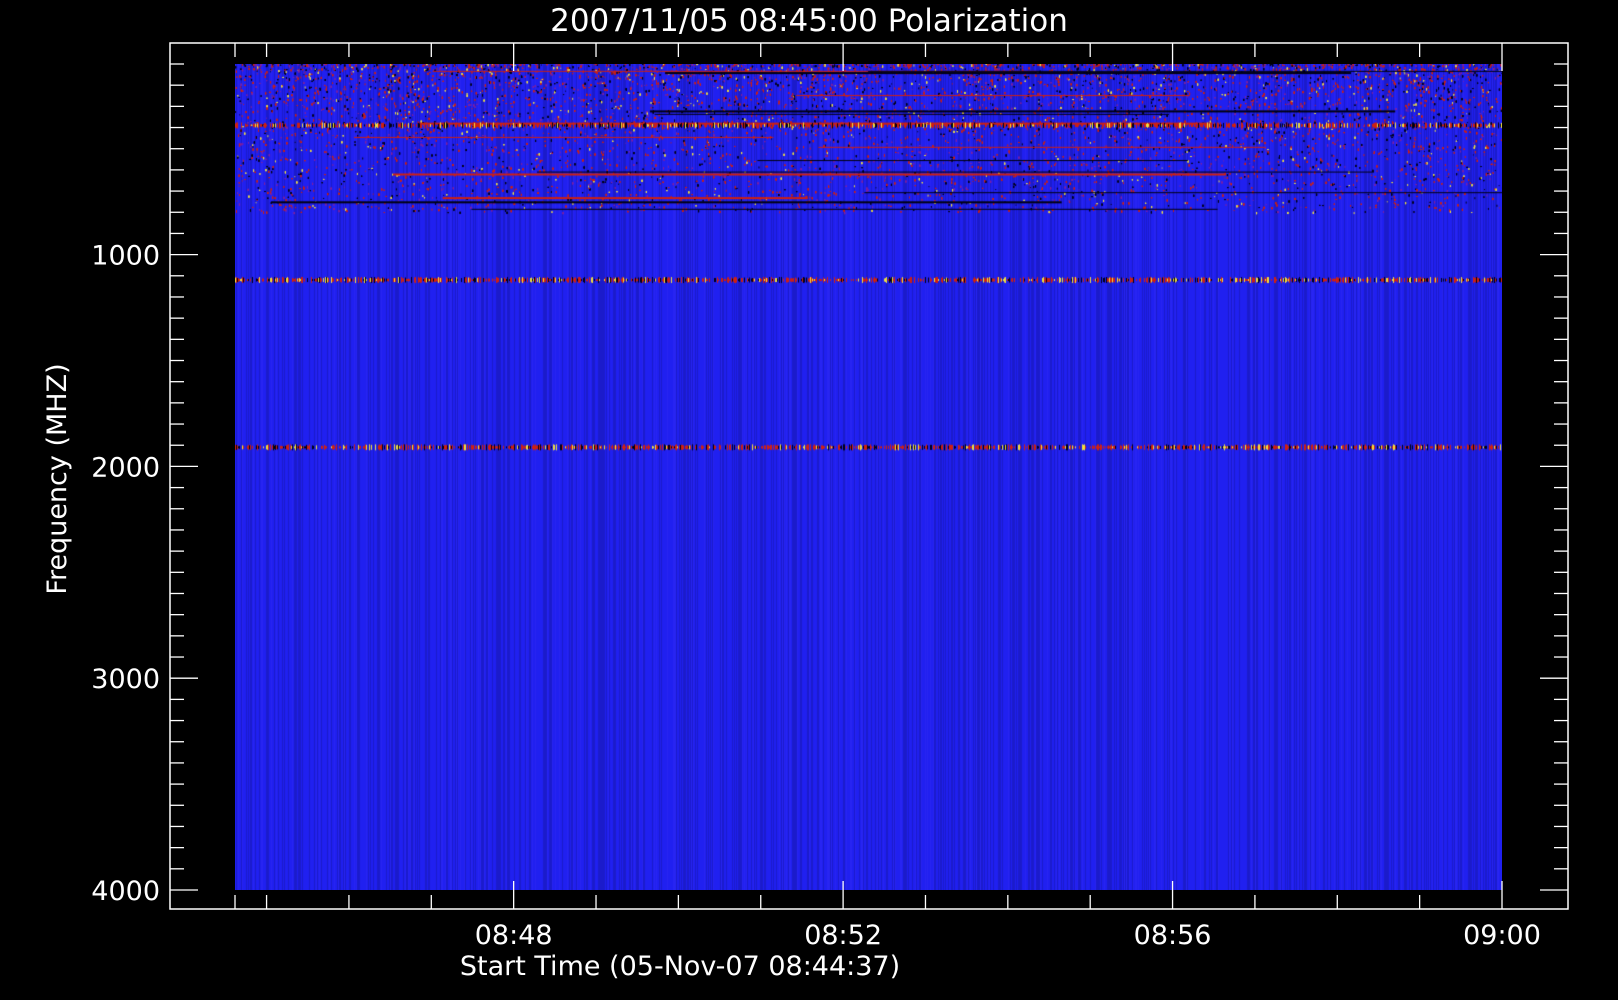  Describe the element at coordinates (125, 891) in the screenshot. I see `y-tick-label: 4000` at that location.